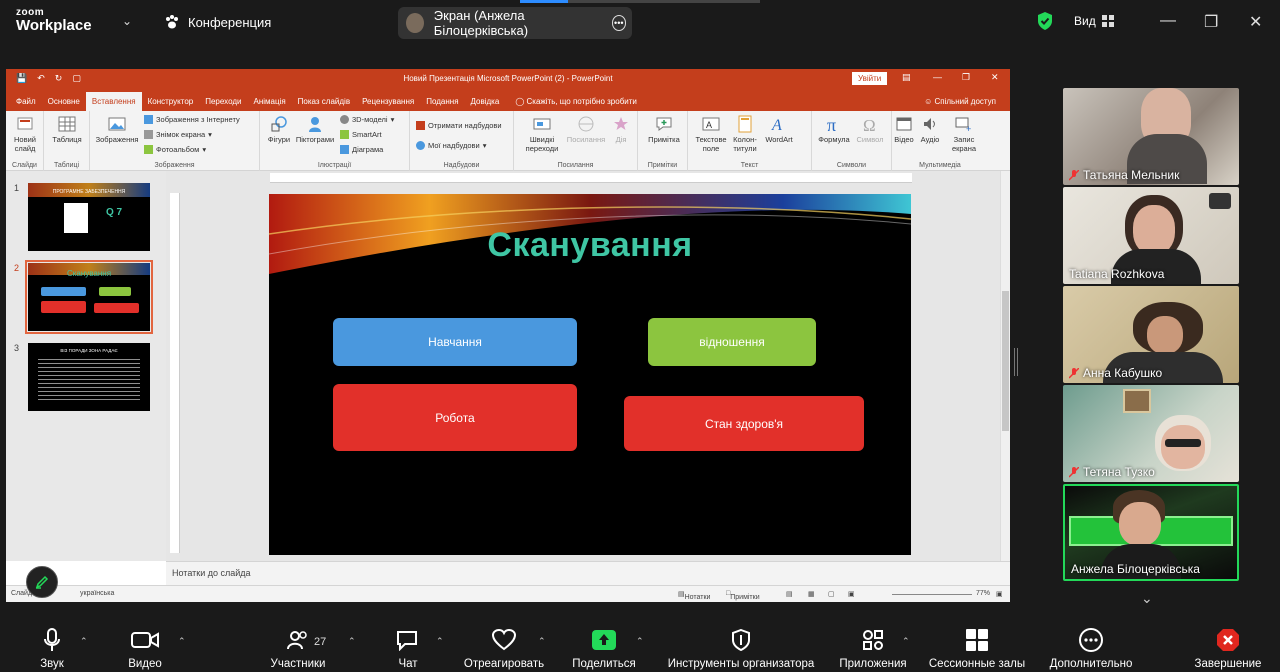 This screenshot has width=1280, height=672. I want to click on photo-album-button: Фотоальбом ▾, so click(175, 149).